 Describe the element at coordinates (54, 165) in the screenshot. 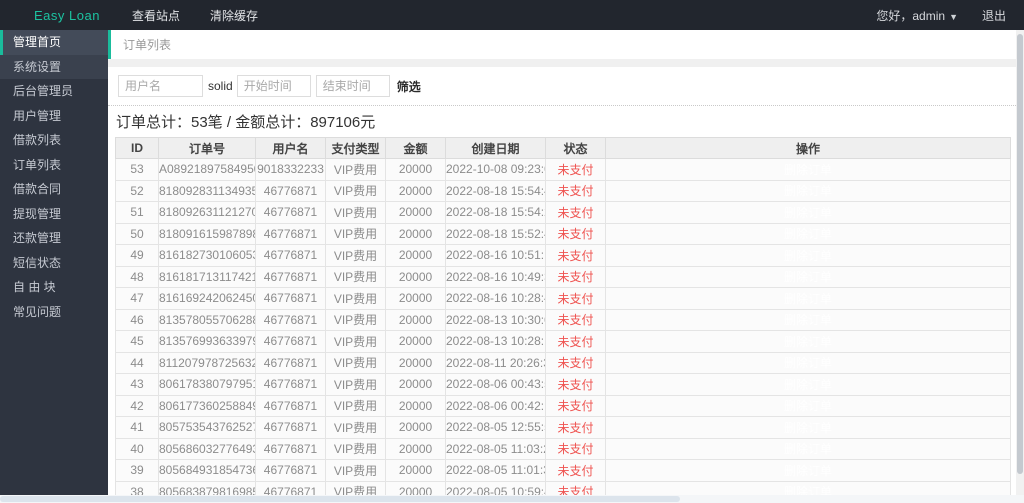

I see `sidebar-item: 订单列表` at that location.